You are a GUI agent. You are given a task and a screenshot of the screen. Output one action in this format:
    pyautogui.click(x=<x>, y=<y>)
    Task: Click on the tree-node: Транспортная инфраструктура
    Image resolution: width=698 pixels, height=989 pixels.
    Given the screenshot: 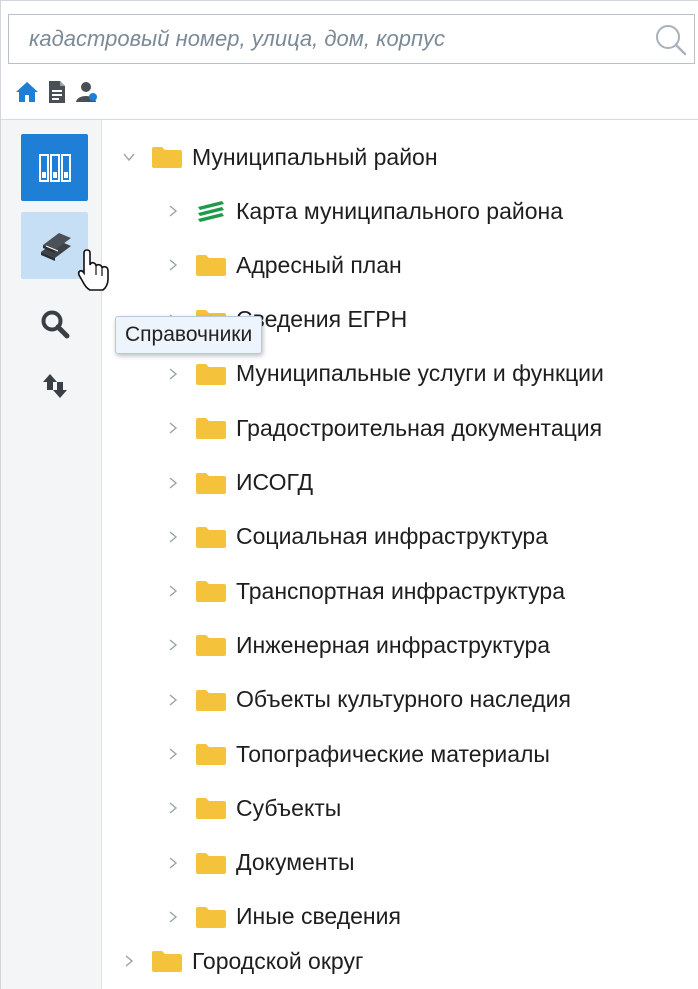 What is the action you would take?
    pyautogui.click(x=365, y=591)
    